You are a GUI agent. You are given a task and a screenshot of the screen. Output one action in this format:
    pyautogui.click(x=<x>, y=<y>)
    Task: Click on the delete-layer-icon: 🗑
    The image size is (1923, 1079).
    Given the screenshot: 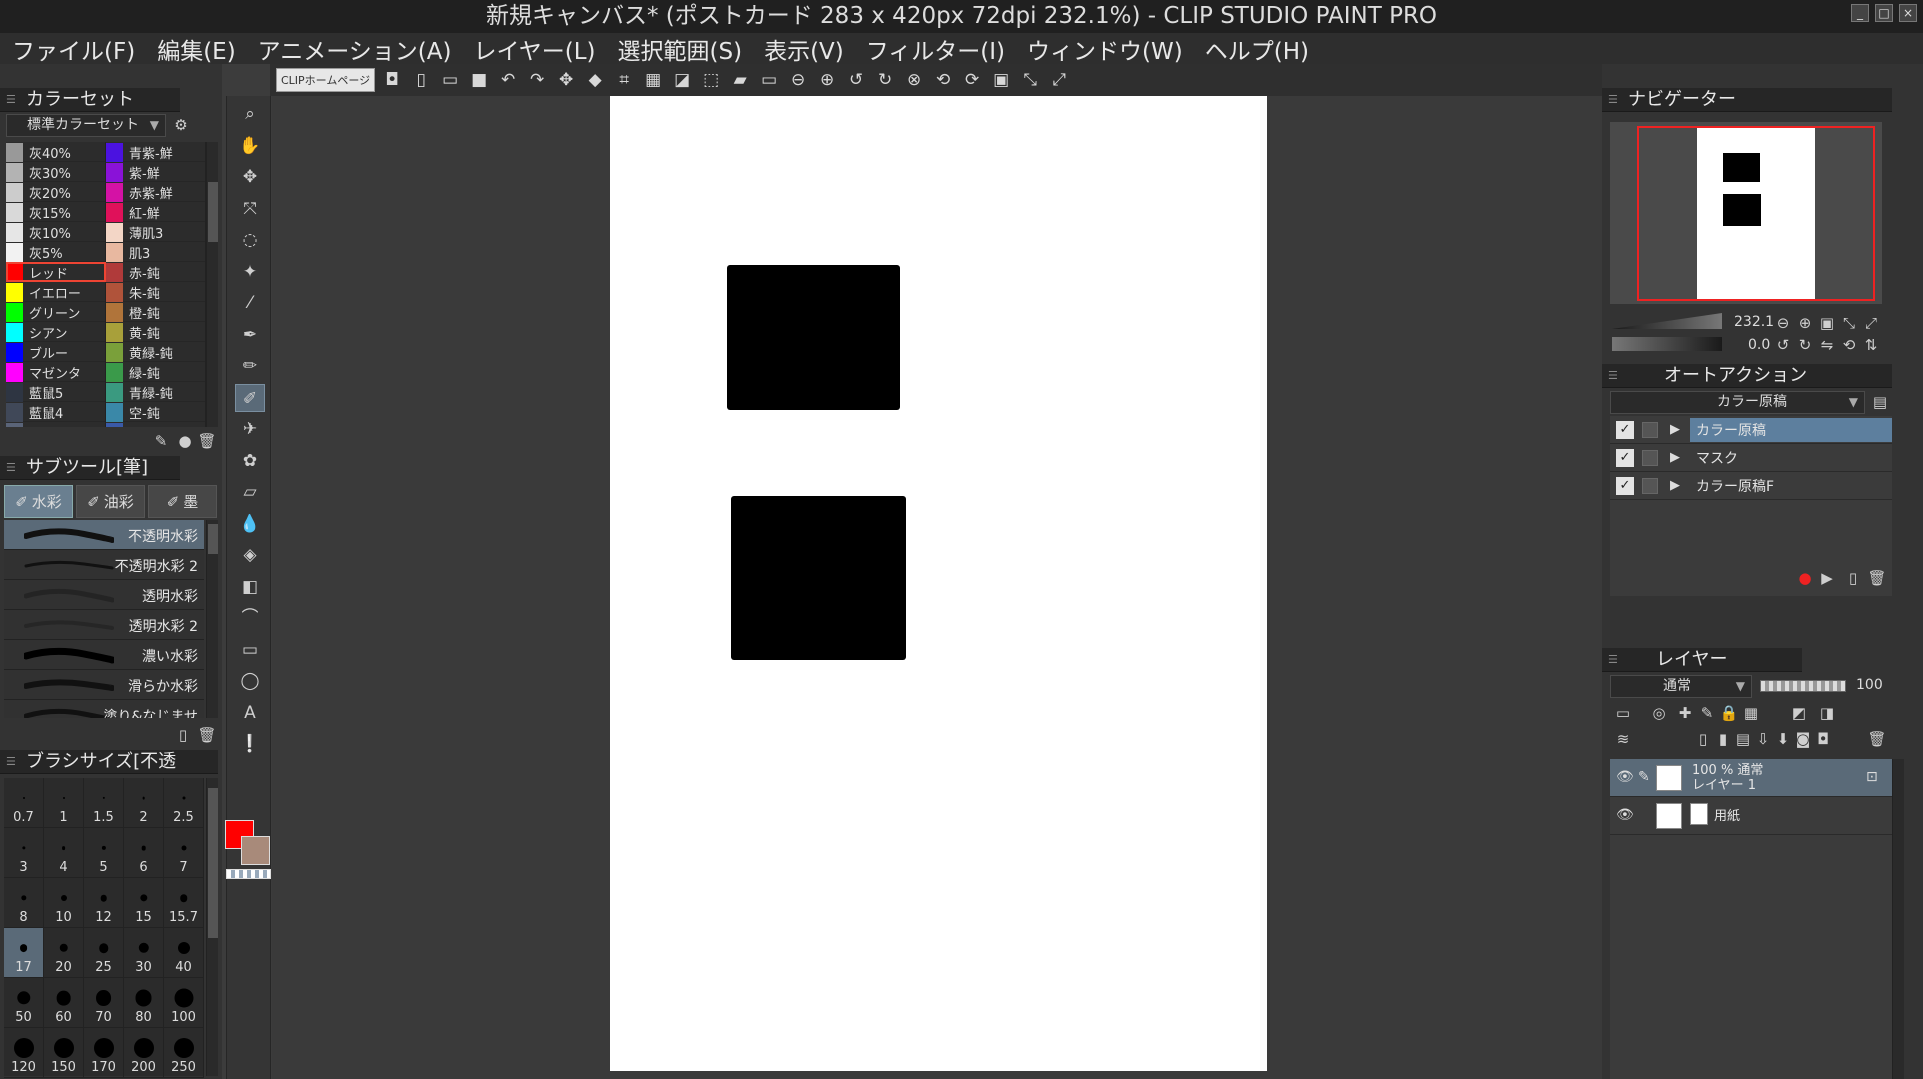 What is the action you would take?
    pyautogui.click(x=1877, y=739)
    